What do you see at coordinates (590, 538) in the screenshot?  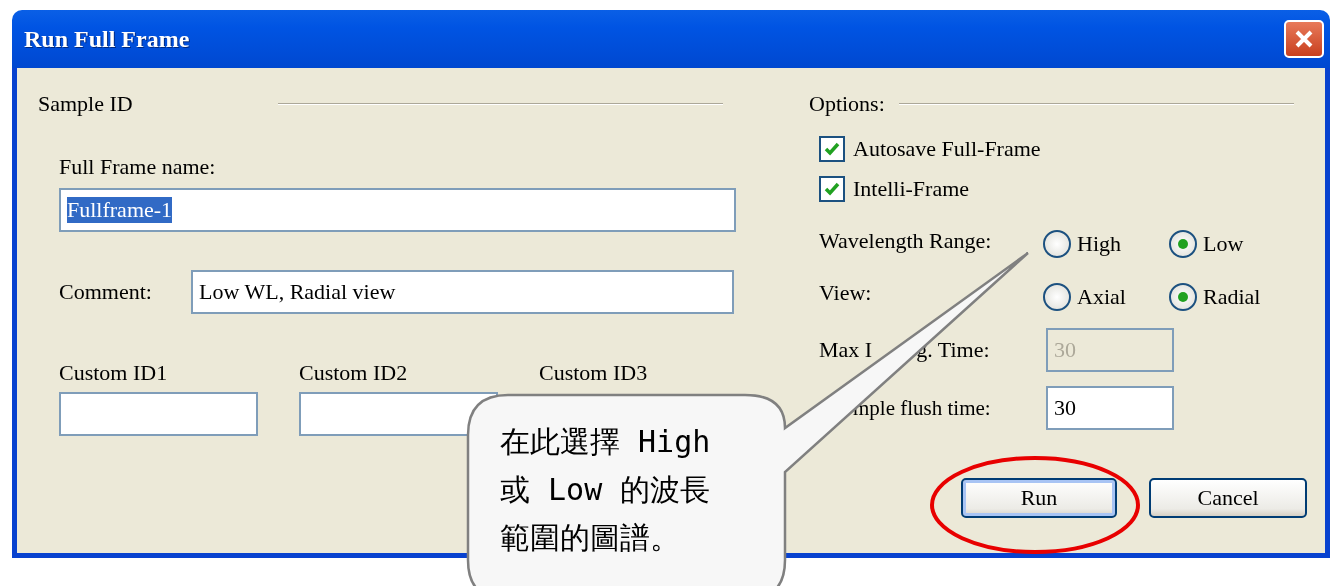 I see `callout-text: 範圍的圖譜。` at bounding box center [590, 538].